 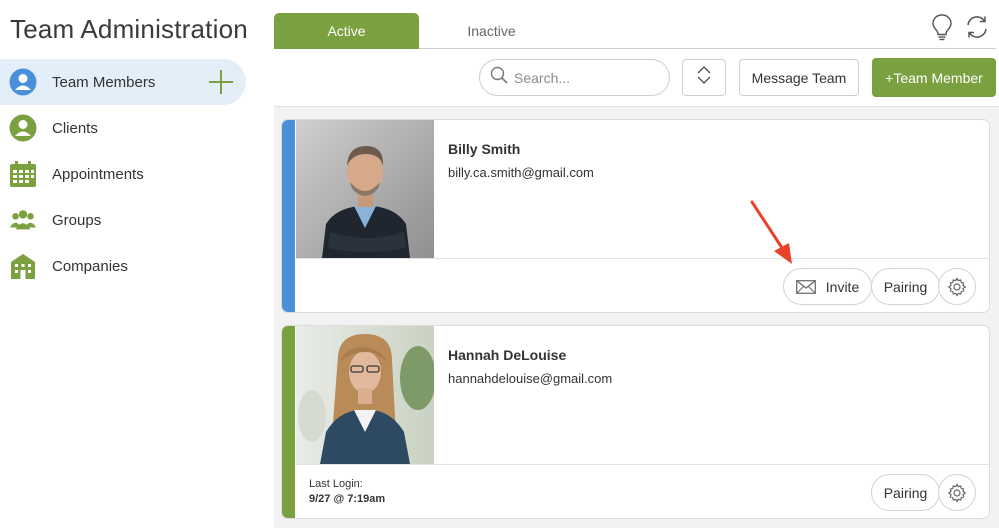 I want to click on sidebar-item-groups: Groups, so click(x=123, y=220).